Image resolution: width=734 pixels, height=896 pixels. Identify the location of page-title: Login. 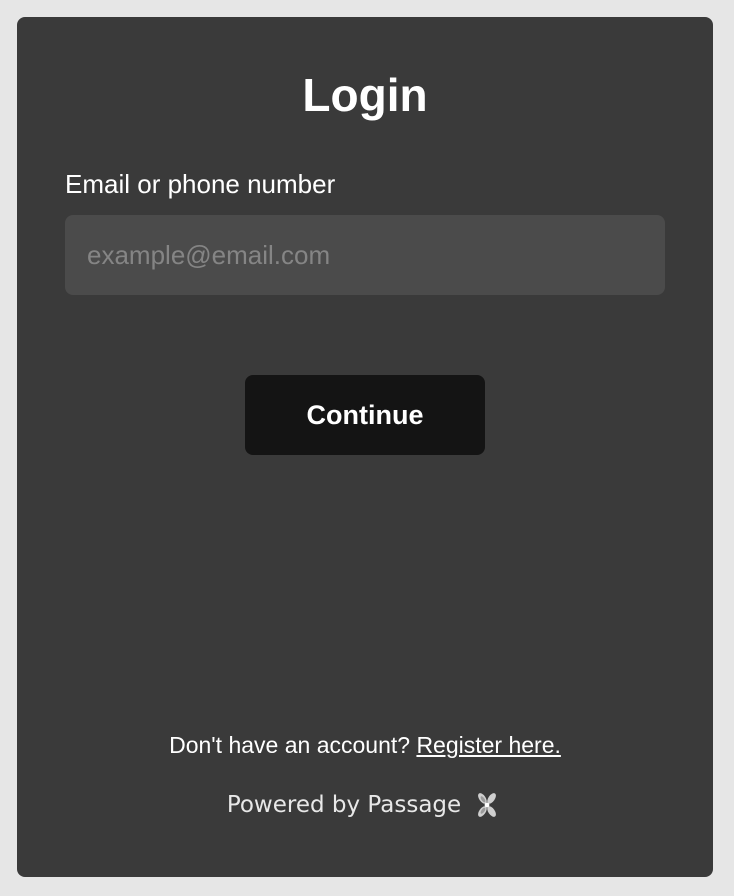
(365, 95).